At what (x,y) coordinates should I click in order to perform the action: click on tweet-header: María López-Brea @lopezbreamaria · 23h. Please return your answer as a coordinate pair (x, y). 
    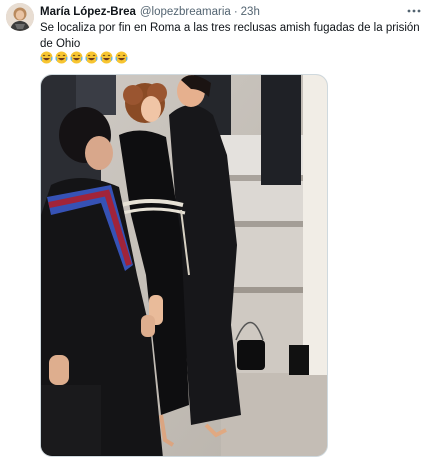
    Looking at the image, I should click on (150, 12).